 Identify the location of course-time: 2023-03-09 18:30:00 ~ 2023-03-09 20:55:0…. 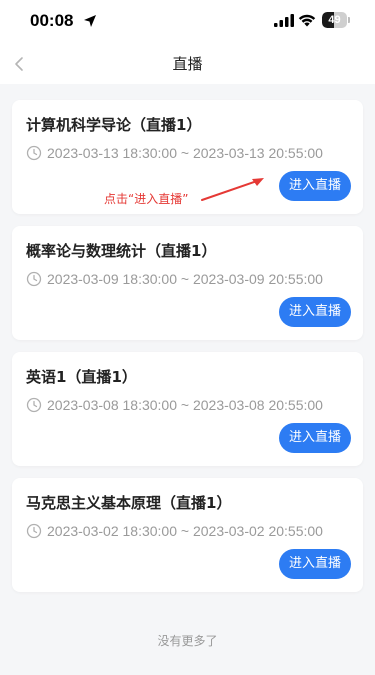
(185, 279).